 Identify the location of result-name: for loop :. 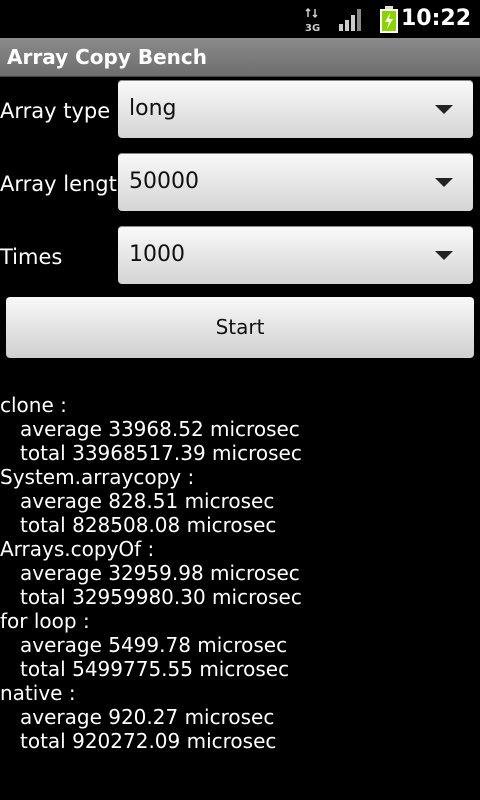
(45, 621).